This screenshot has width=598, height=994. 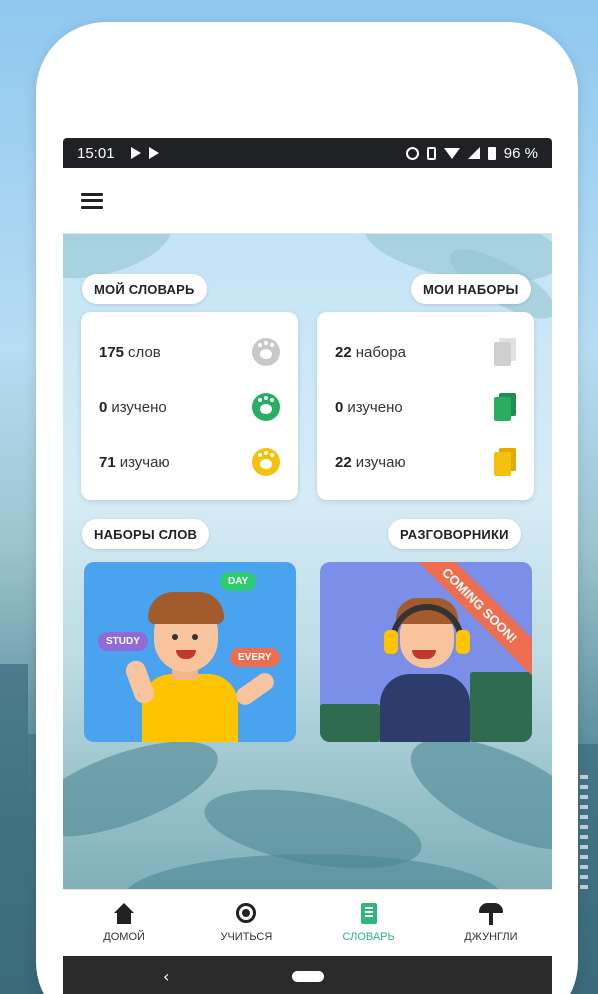 I want to click on home-pill-icon, so click(x=307, y=976).